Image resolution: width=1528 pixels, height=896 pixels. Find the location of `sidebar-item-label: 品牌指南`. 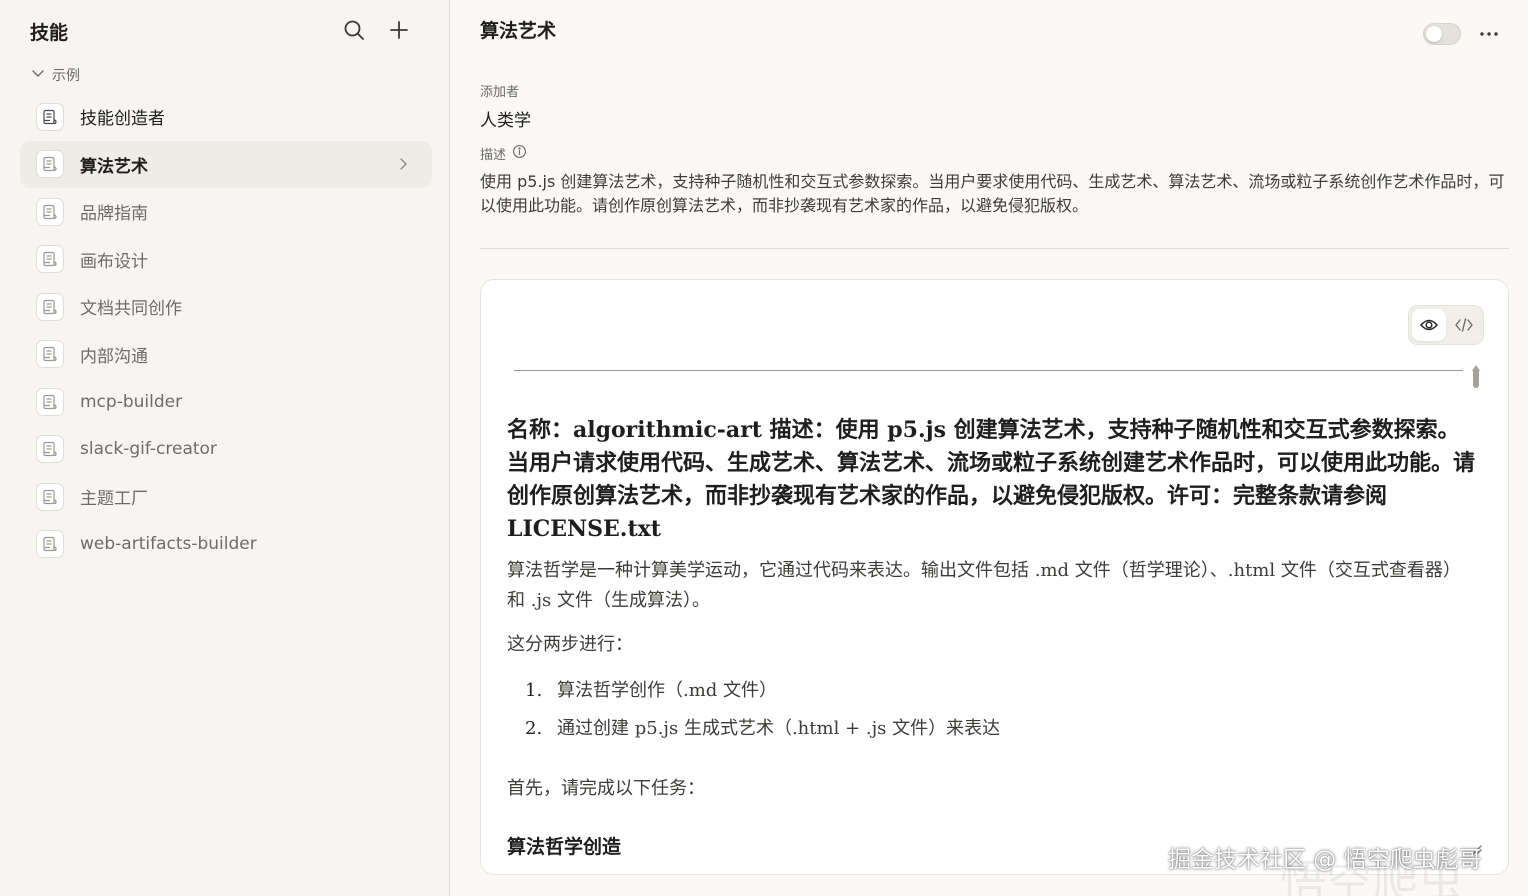

sidebar-item-label: 品牌指南 is located at coordinates (114, 214).